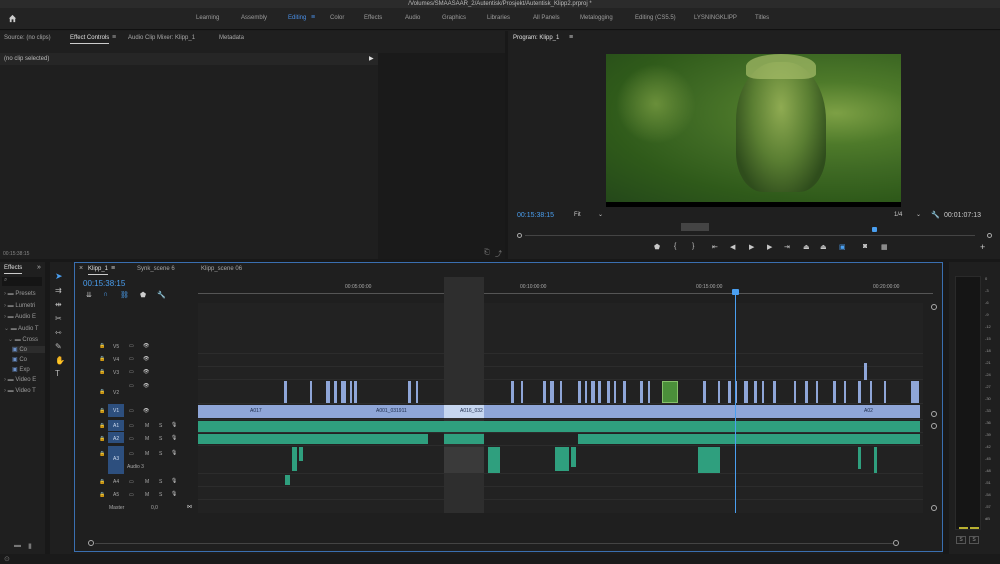 Image resolution: width=1000 pixels, height=564 pixels. What do you see at coordinates (81, 268) in the screenshot?
I see `close-icon: ×` at bounding box center [81, 268].